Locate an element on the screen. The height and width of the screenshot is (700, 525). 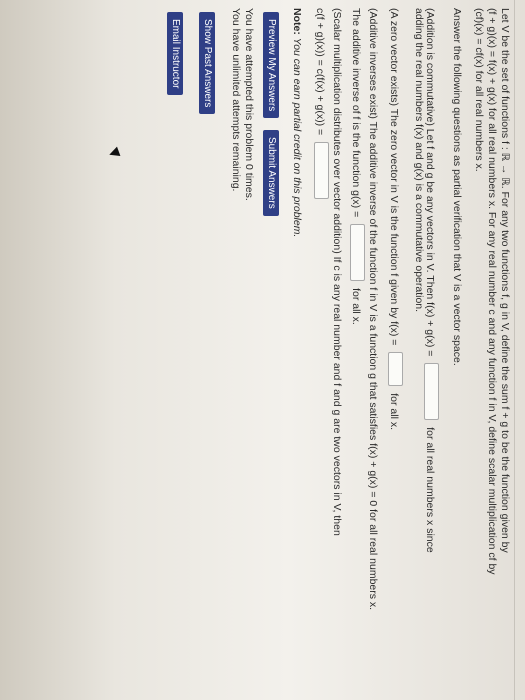
answer-input-q4 is located at coordinates (321, 171).